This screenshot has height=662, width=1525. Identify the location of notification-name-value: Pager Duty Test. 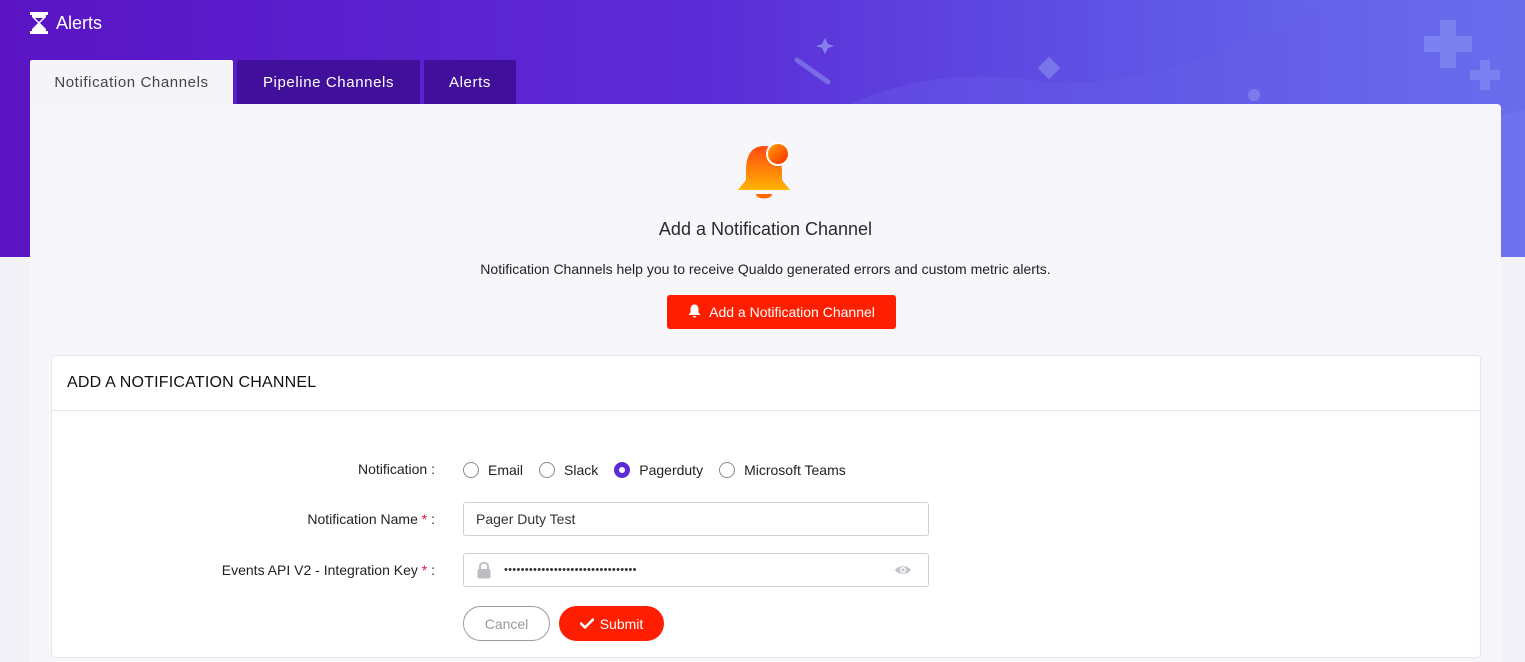
(526, 519).